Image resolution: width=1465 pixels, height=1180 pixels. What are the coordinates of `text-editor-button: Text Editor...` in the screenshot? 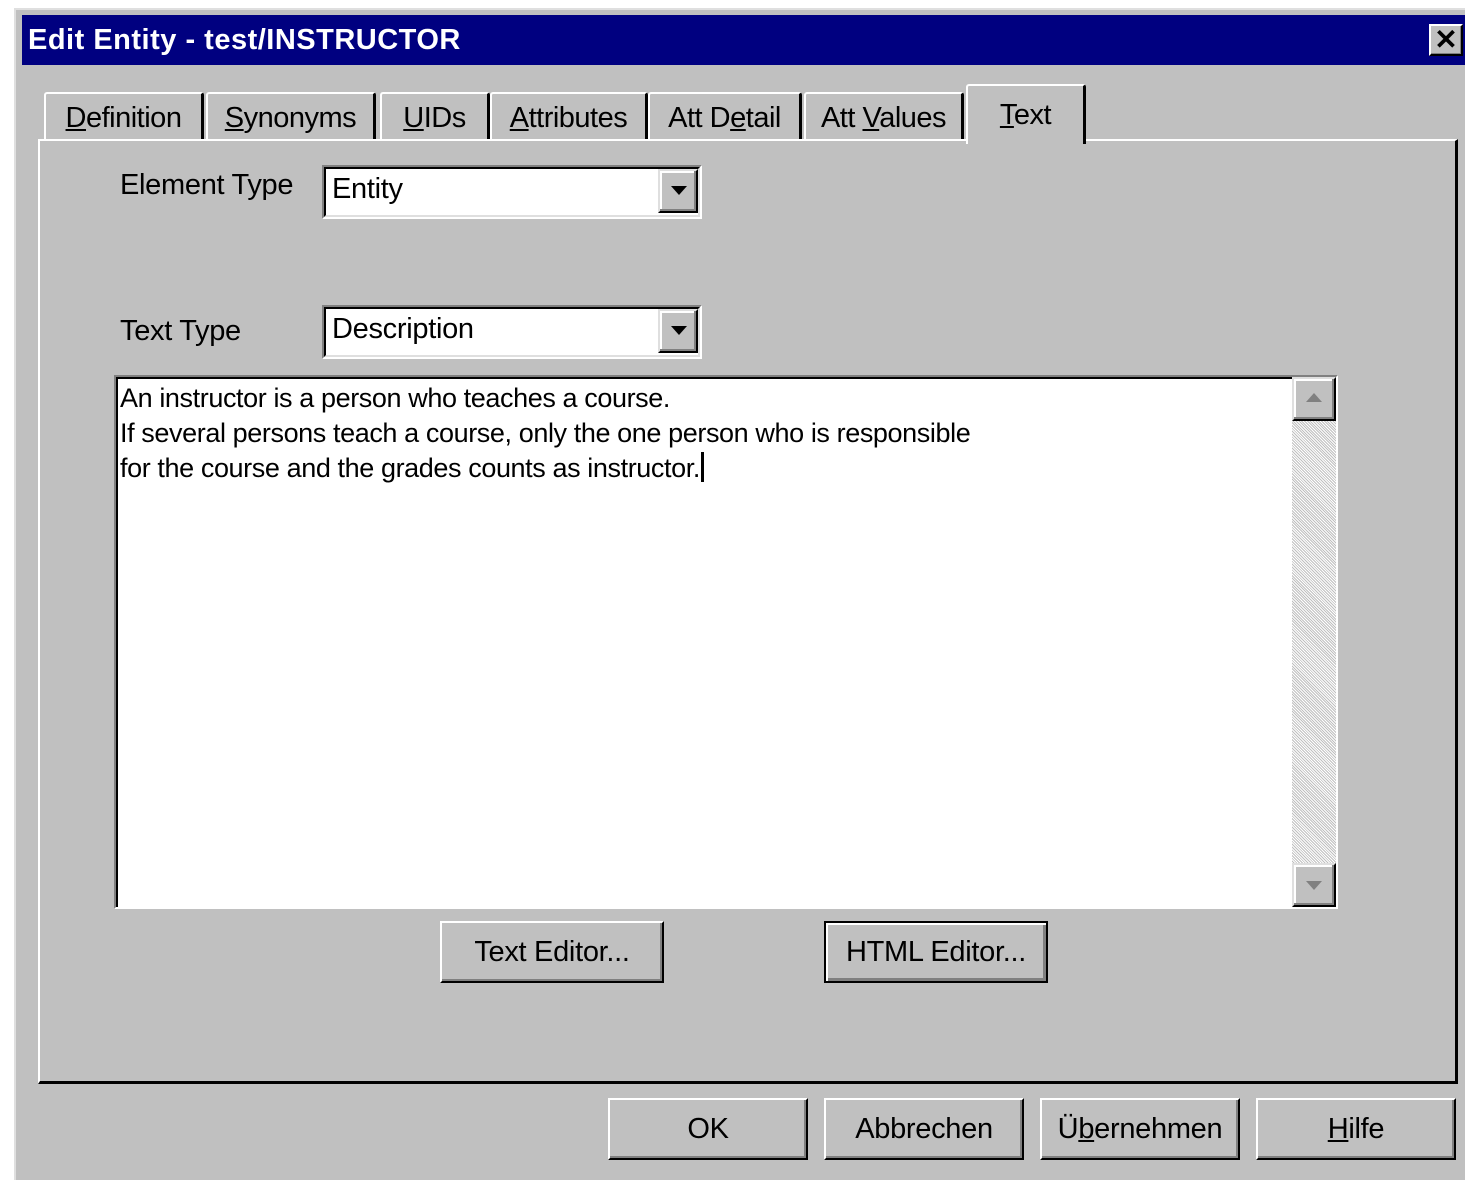 It's located at (552, 952).